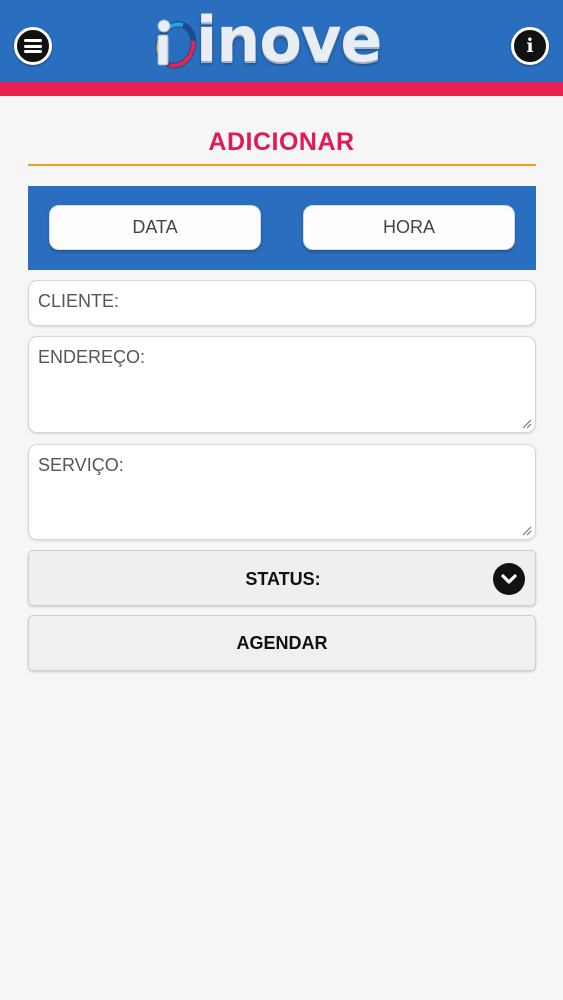 Image resolution: width=563 pixels, height=1000 pixels. Describe the element at coordinates (281, 89) in the screenshot. I see `header-accent-stripe` at that location.